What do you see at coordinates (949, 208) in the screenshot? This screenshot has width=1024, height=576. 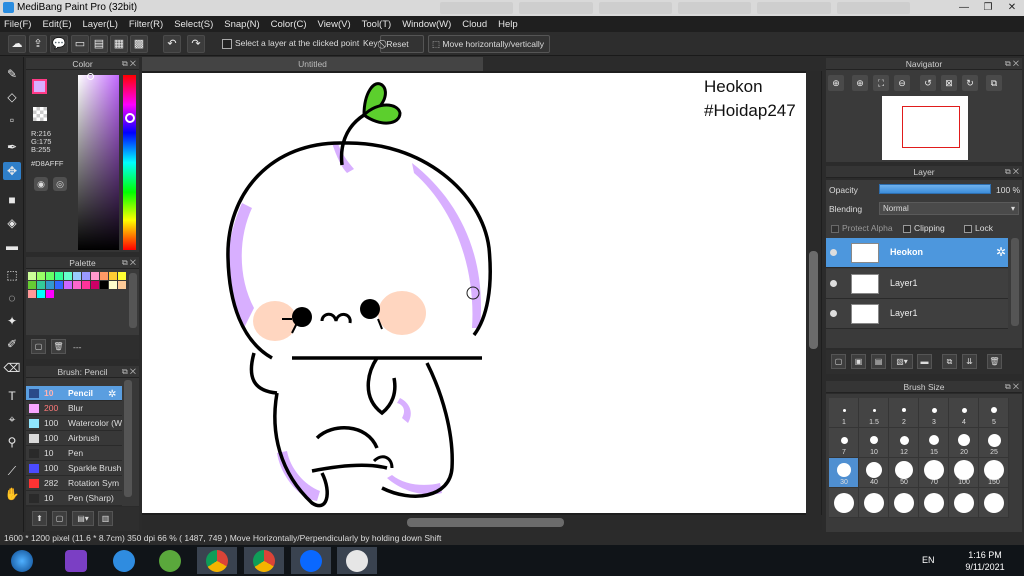 I see `blending-select: Normal` at bounding box center [949, 208].